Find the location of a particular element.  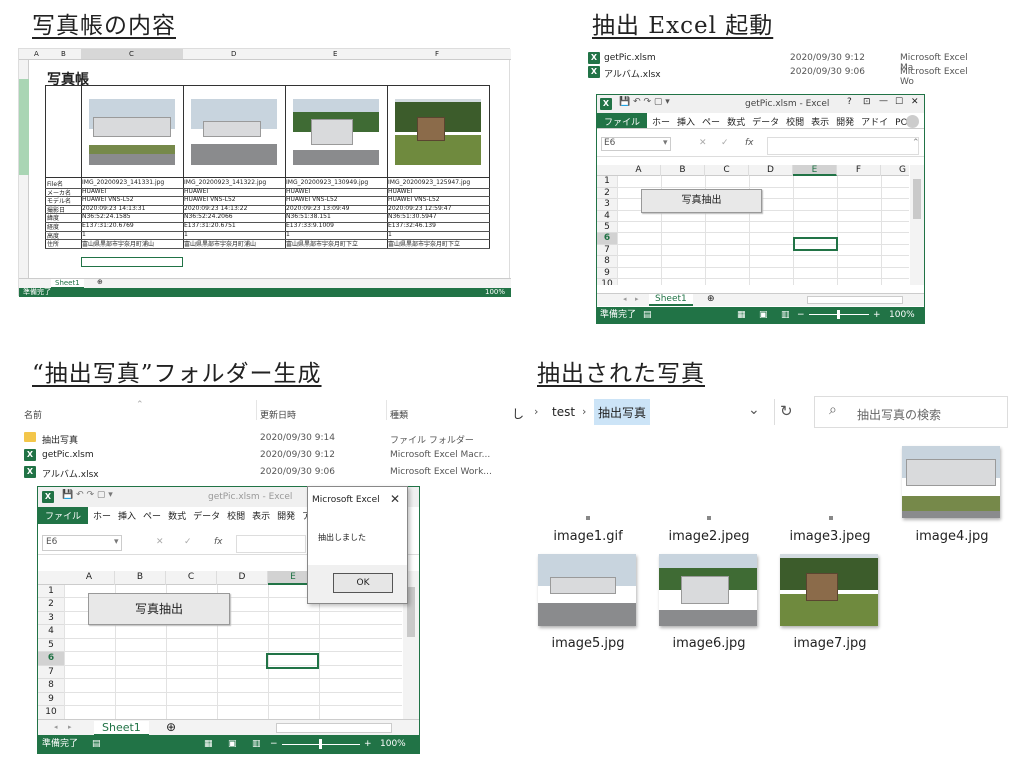

image5-thumbnail is located at coordinates (587, 590).